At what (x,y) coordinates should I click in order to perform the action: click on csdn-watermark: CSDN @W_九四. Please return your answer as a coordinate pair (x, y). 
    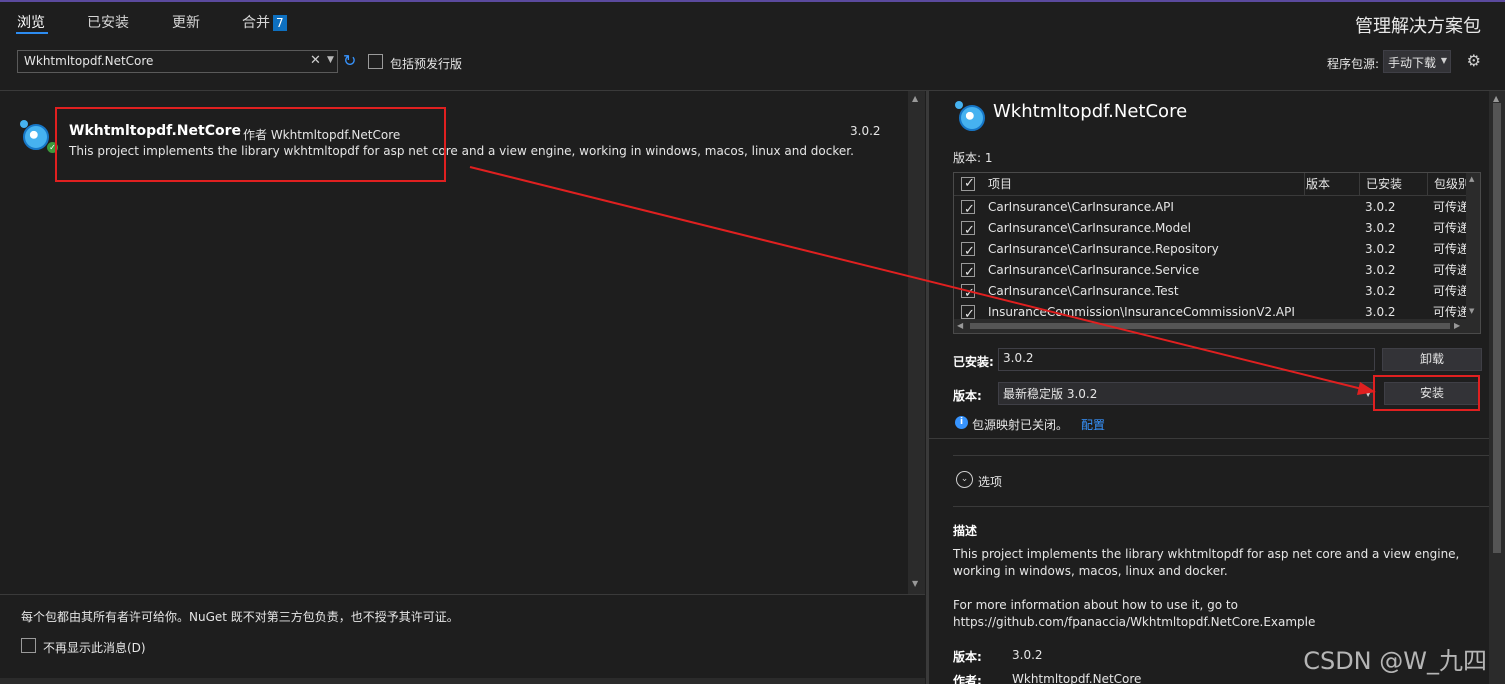
    Looking at the image, I should click on (1395, 661).